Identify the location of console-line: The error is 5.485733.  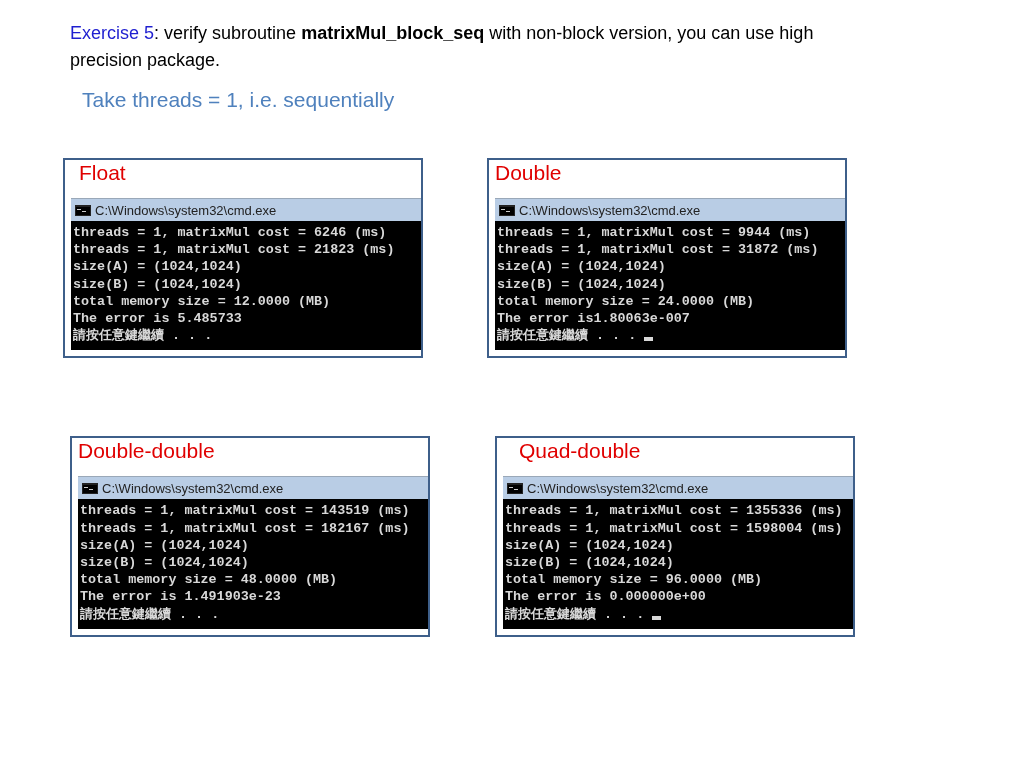
(157, 319).